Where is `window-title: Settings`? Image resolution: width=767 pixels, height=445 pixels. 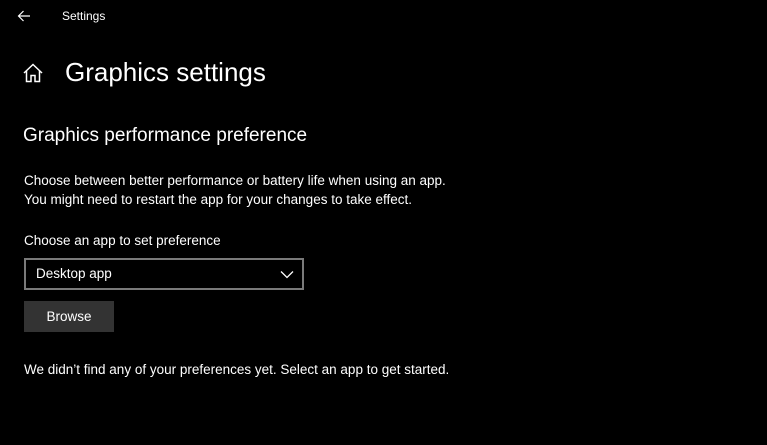
window-title: Settings is located at coordinates (84, 16).